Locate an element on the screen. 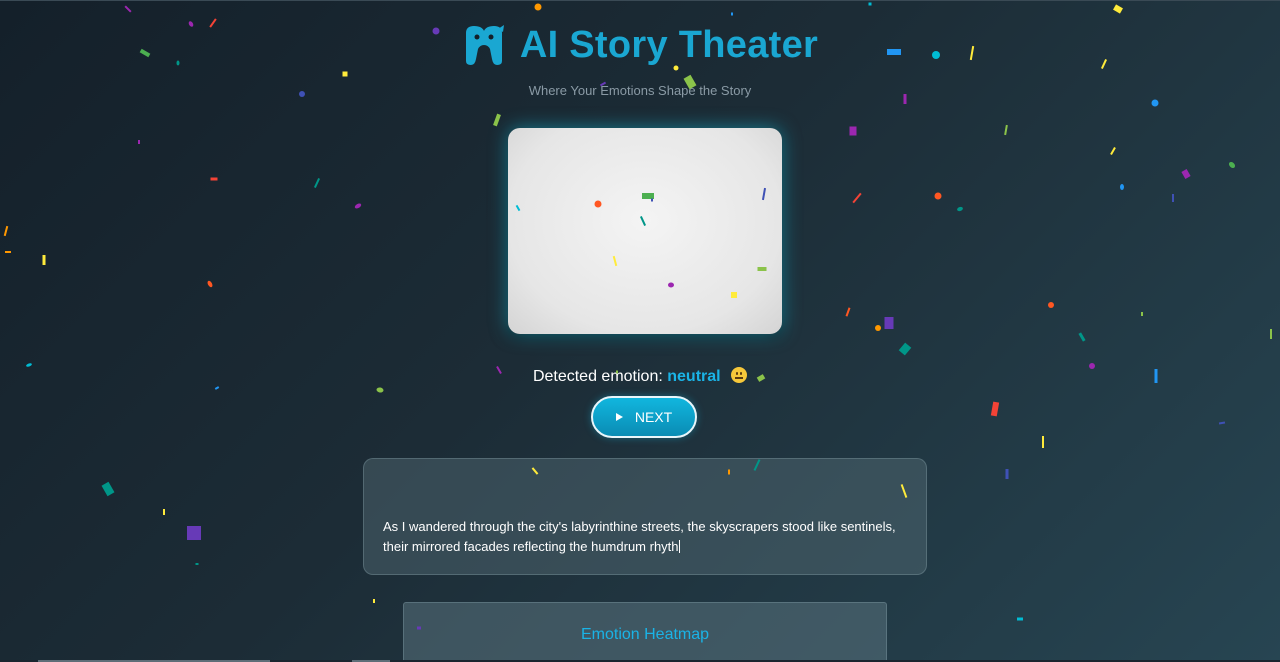  app-title: AI Story Theater is located at coordinates (669, 44).